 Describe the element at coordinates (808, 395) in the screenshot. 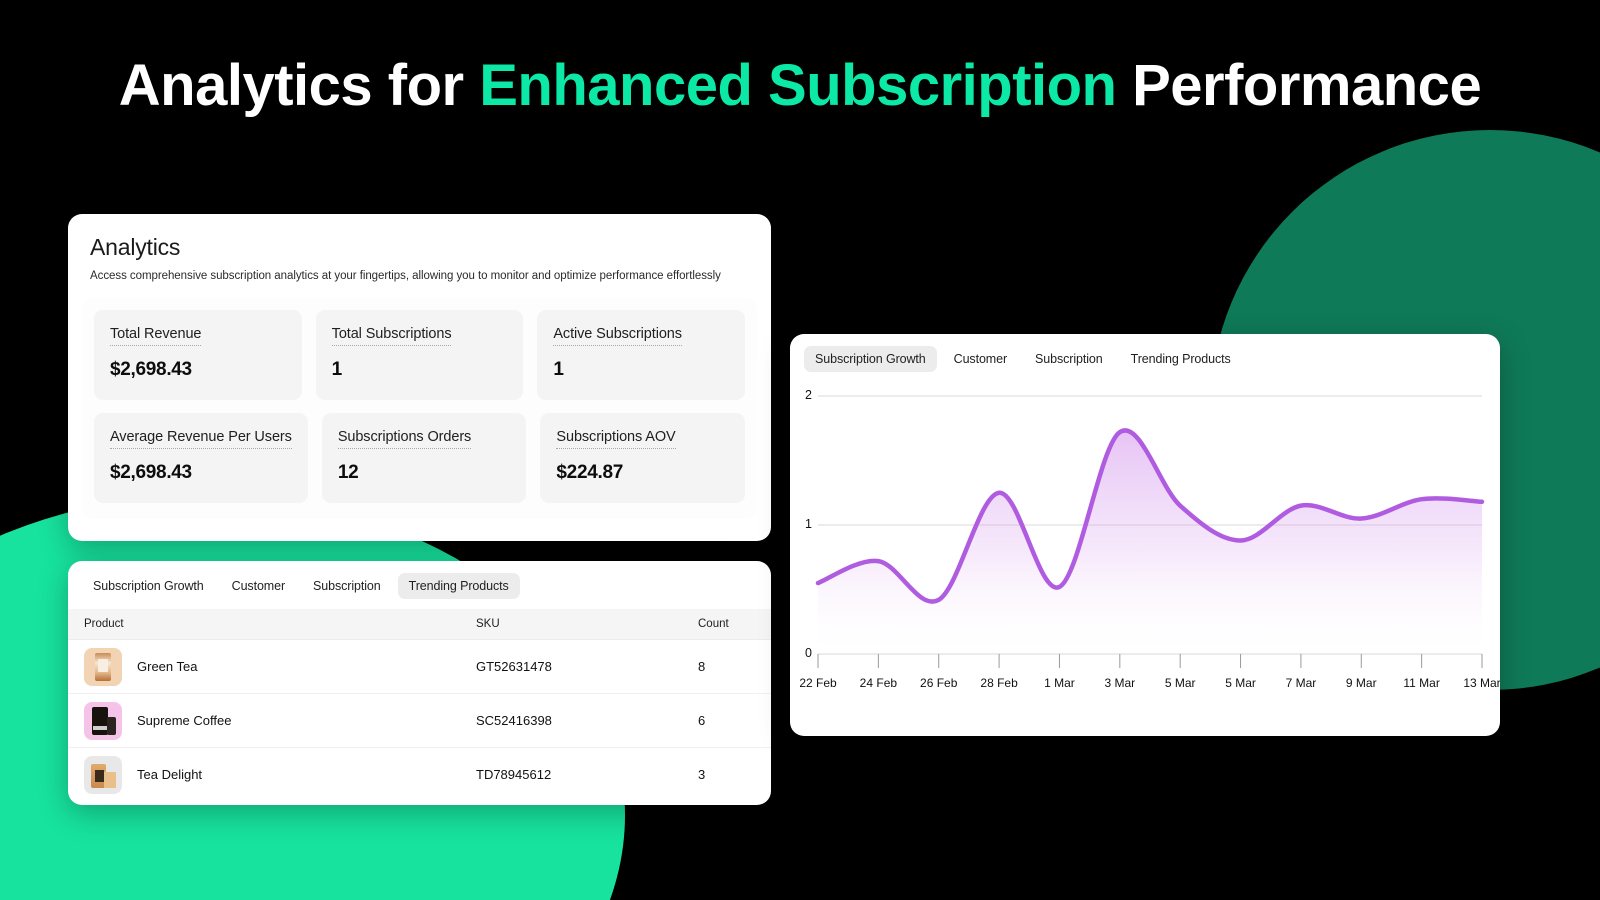

I see `y-axis-tick-label: 2` at that location.